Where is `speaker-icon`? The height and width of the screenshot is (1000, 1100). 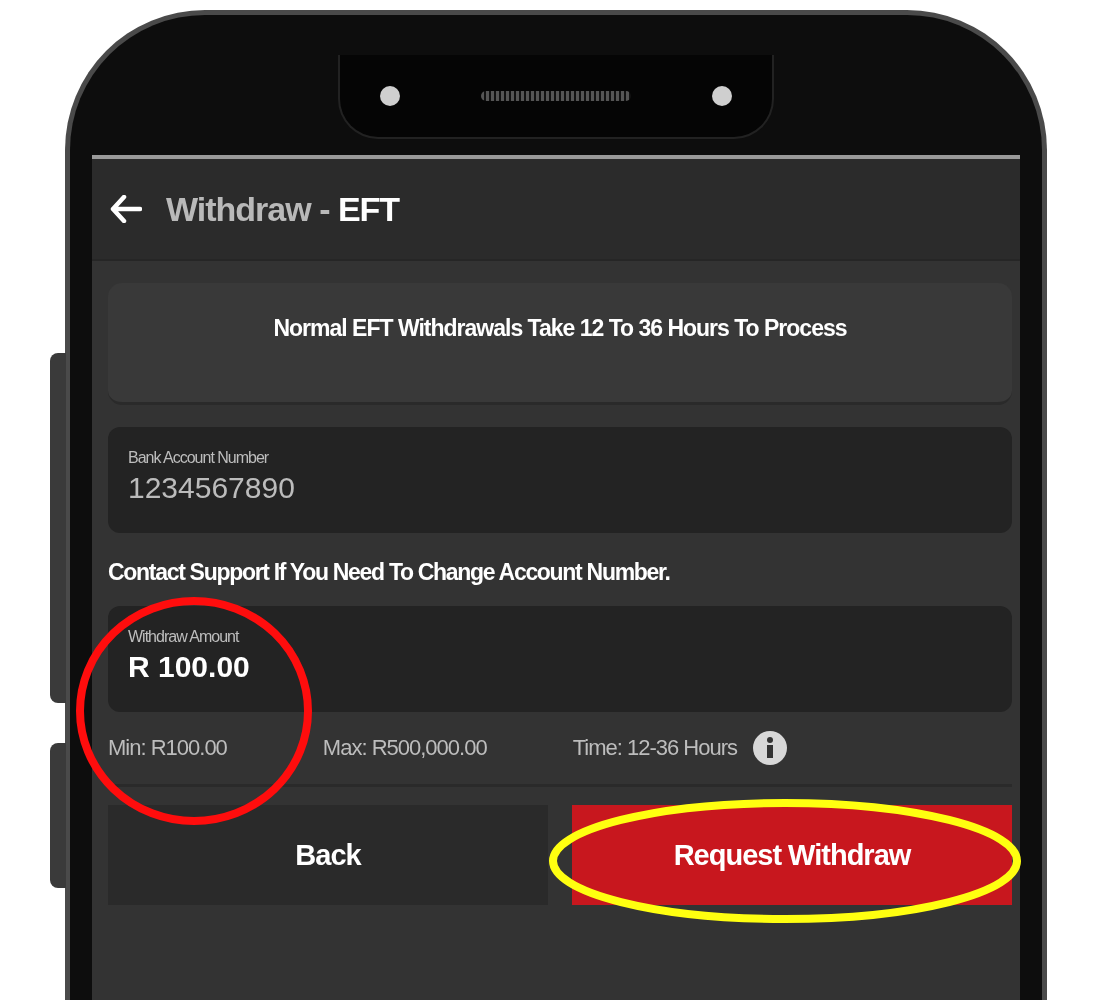
speaker-icon is located at coordinates (556, 96).